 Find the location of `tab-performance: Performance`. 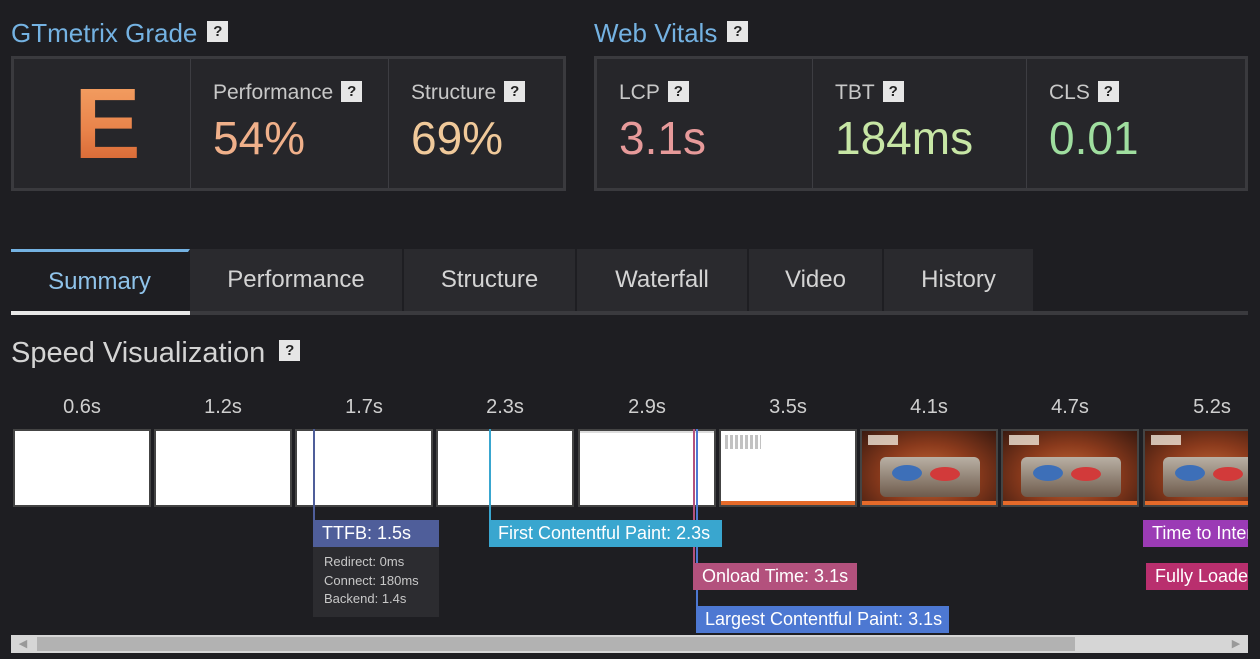

tab-performance: Performance is located at coordinates (297, 280).